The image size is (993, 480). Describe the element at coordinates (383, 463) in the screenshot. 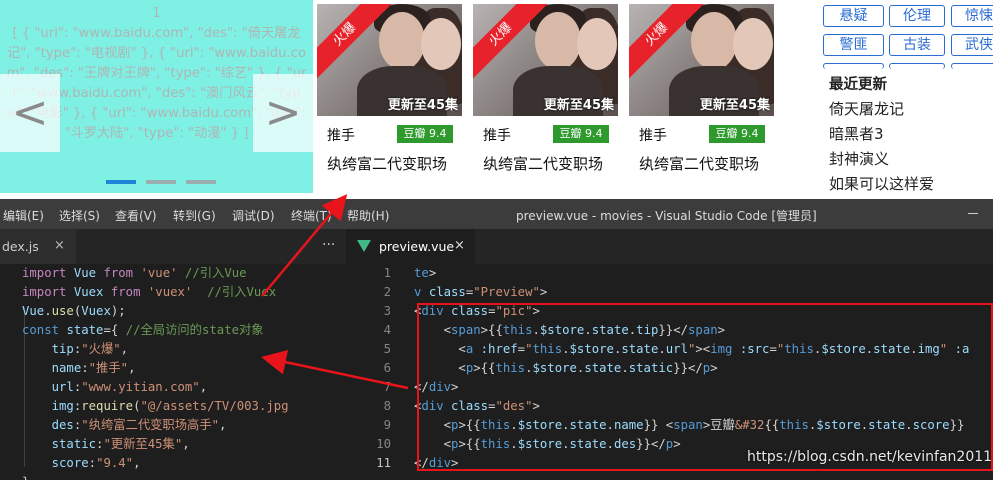

I see `line-number: 11` at that location.